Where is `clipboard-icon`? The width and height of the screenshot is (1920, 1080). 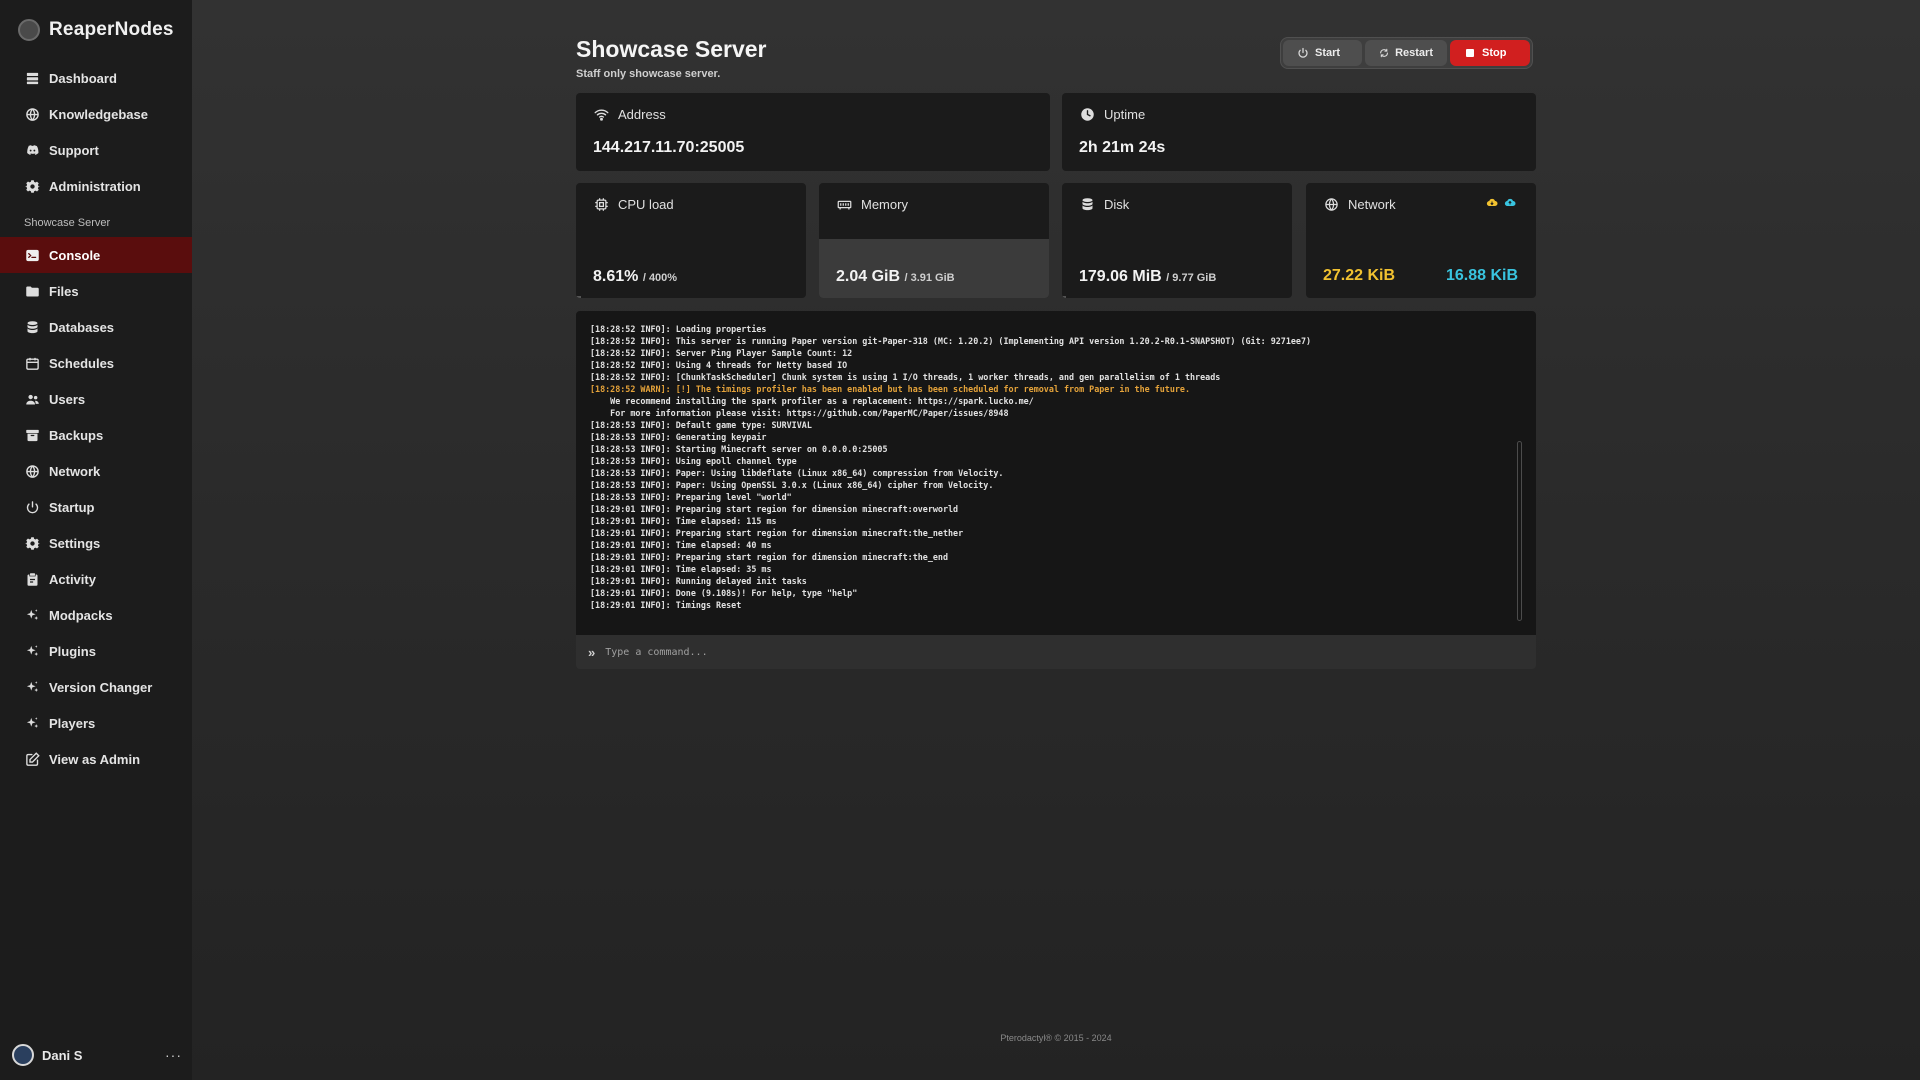
clipboard-icon is located at coordinates (32, 579).